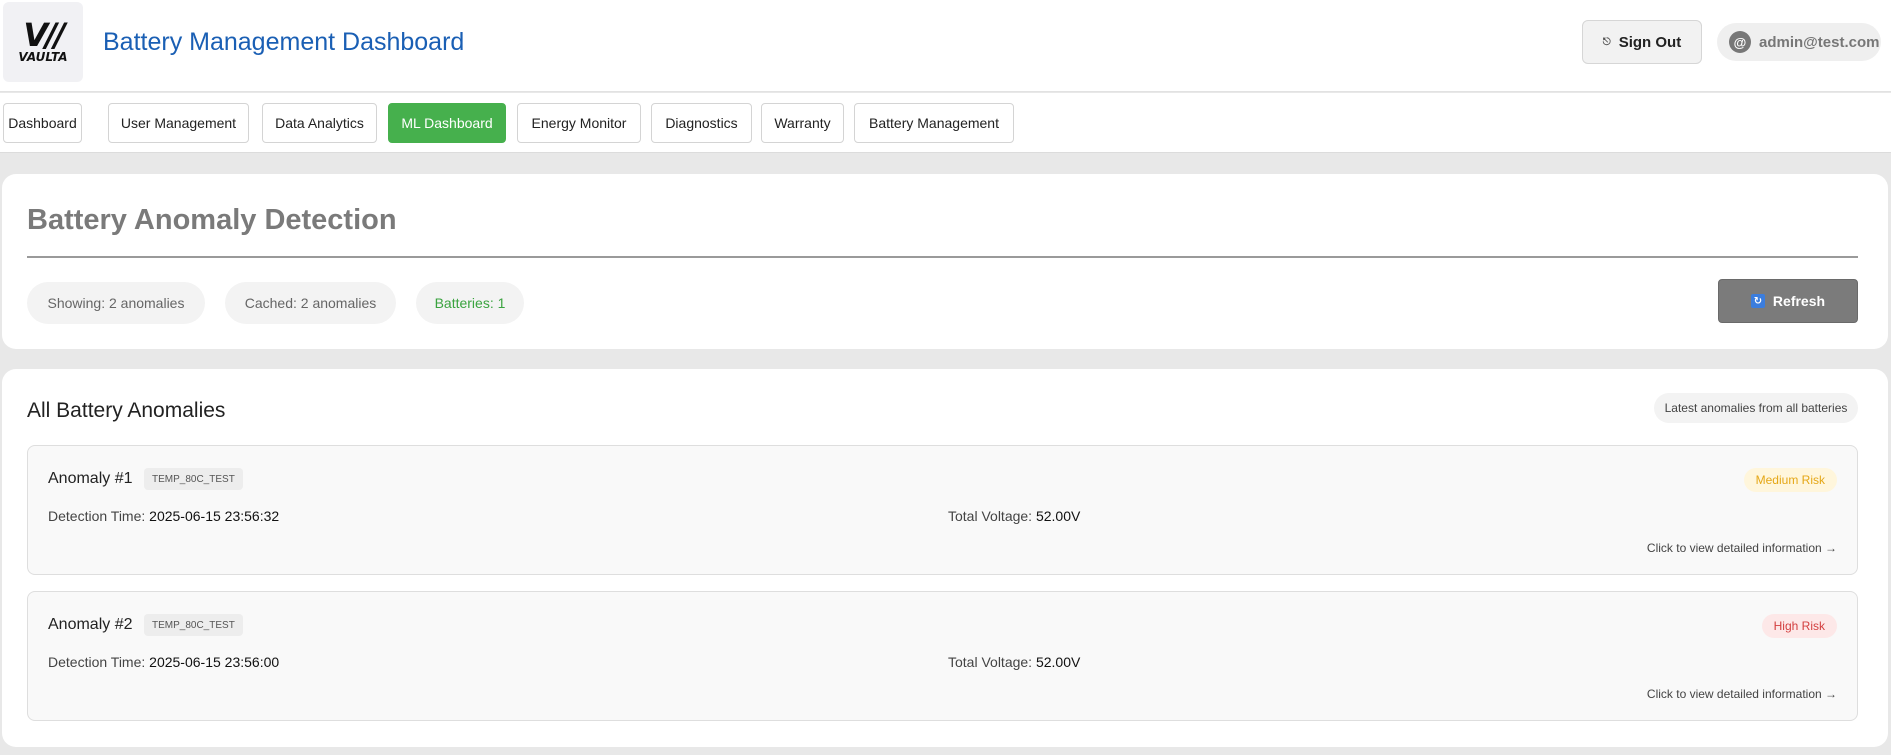 Image resolution: width=1891 pixels, height=755 pixels. What do you see at coordinates (178, 123) in the screenshot?
I see `tab-user-management: User Management` at bounding box center [178, 123].